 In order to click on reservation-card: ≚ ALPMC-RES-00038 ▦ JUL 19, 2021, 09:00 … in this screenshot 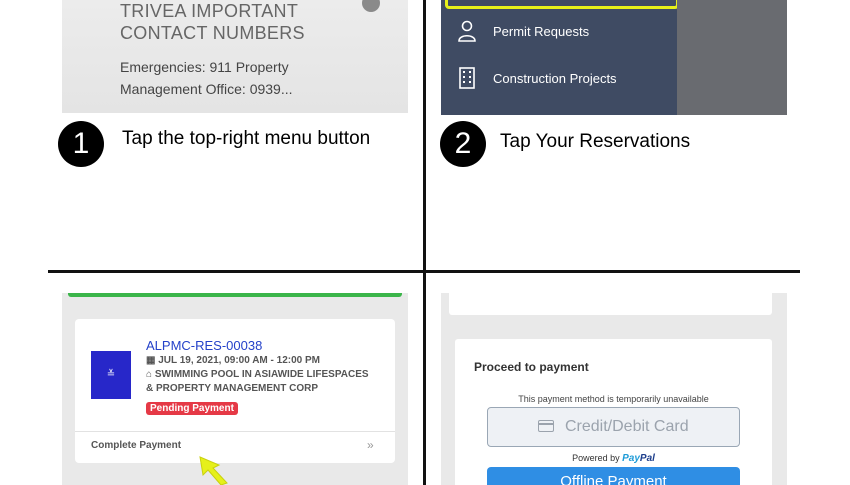, I will do `click(235, 391)`.